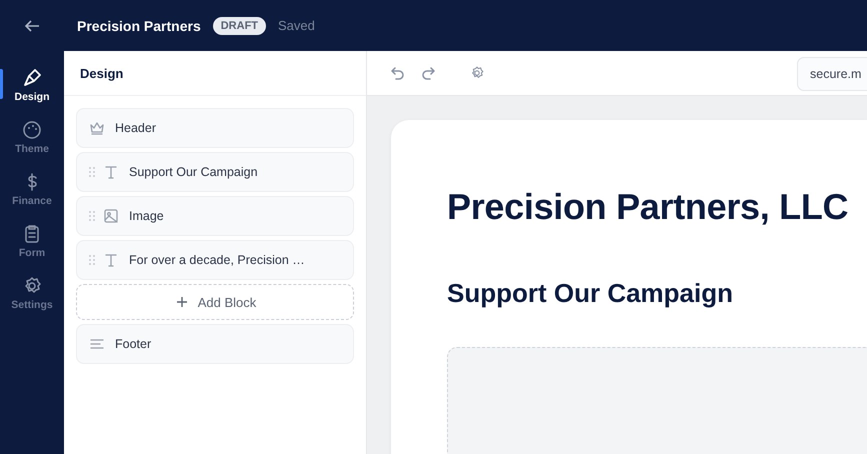 The image size is (867, 454). What do you see at coordinates (32, 249) in the screenshot?
I see `nav-item: Form` at bounding box center [32, 249].